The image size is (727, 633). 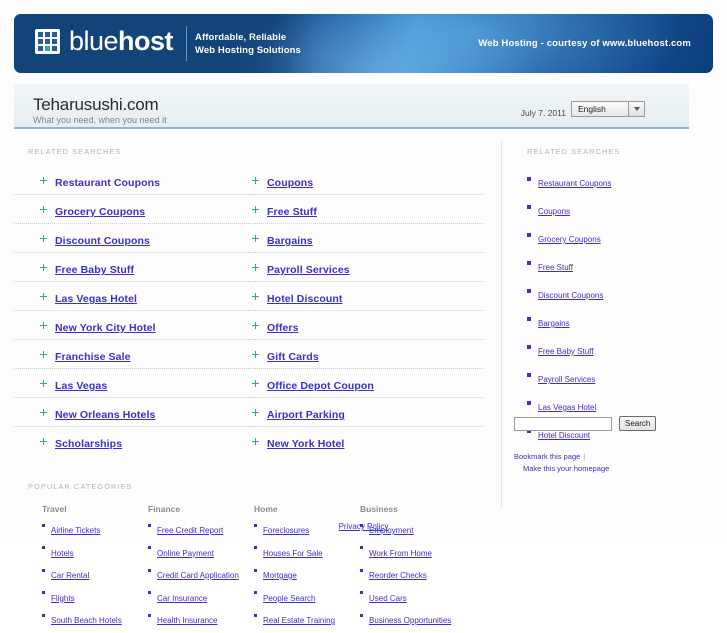 I want to click on list-item: Reorder Checks, so click(x=413, y=574).